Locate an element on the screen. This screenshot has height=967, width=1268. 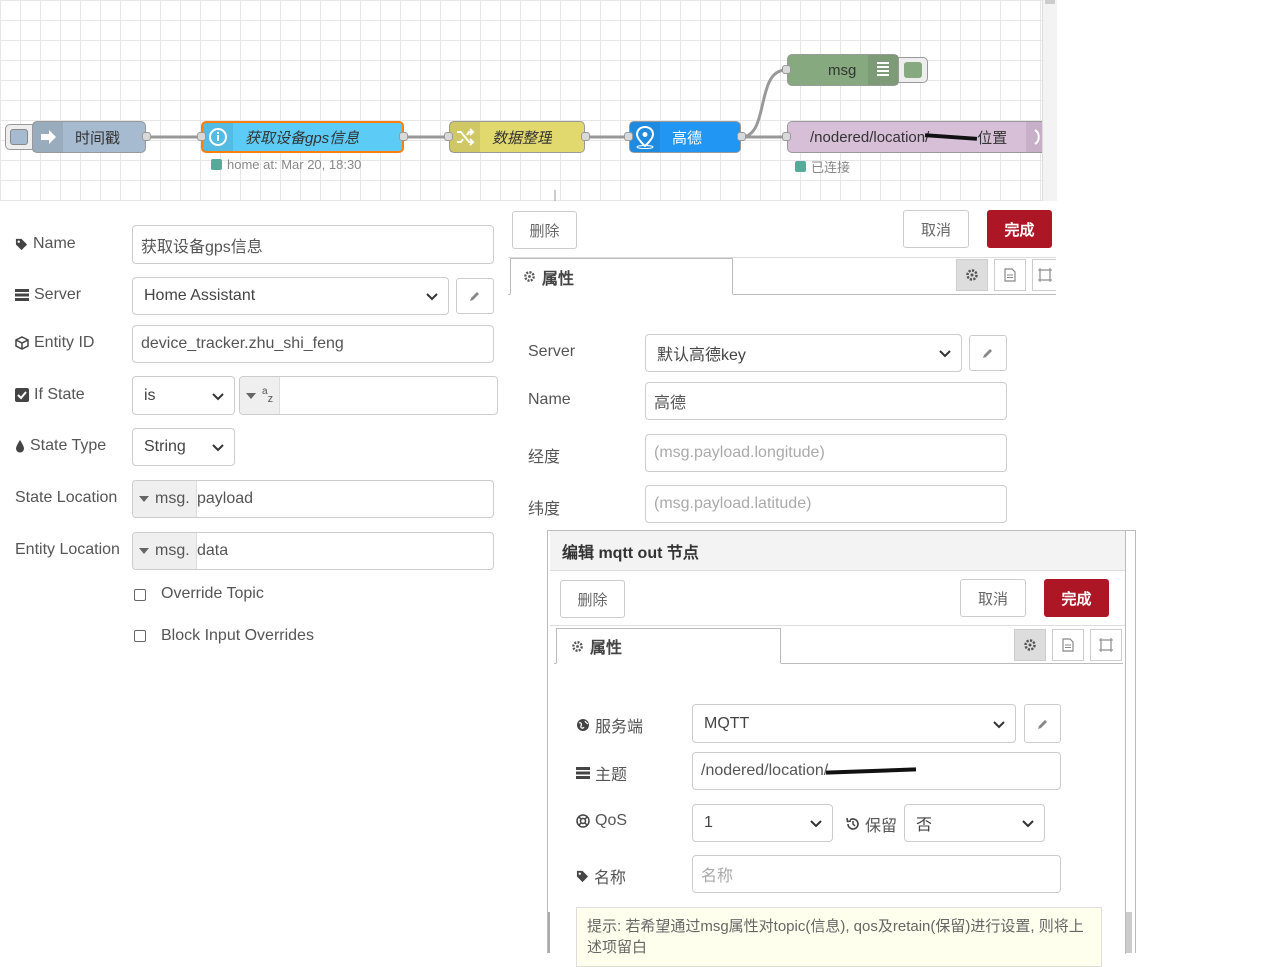
select-value: 否 is located at coordinates (924, 825).